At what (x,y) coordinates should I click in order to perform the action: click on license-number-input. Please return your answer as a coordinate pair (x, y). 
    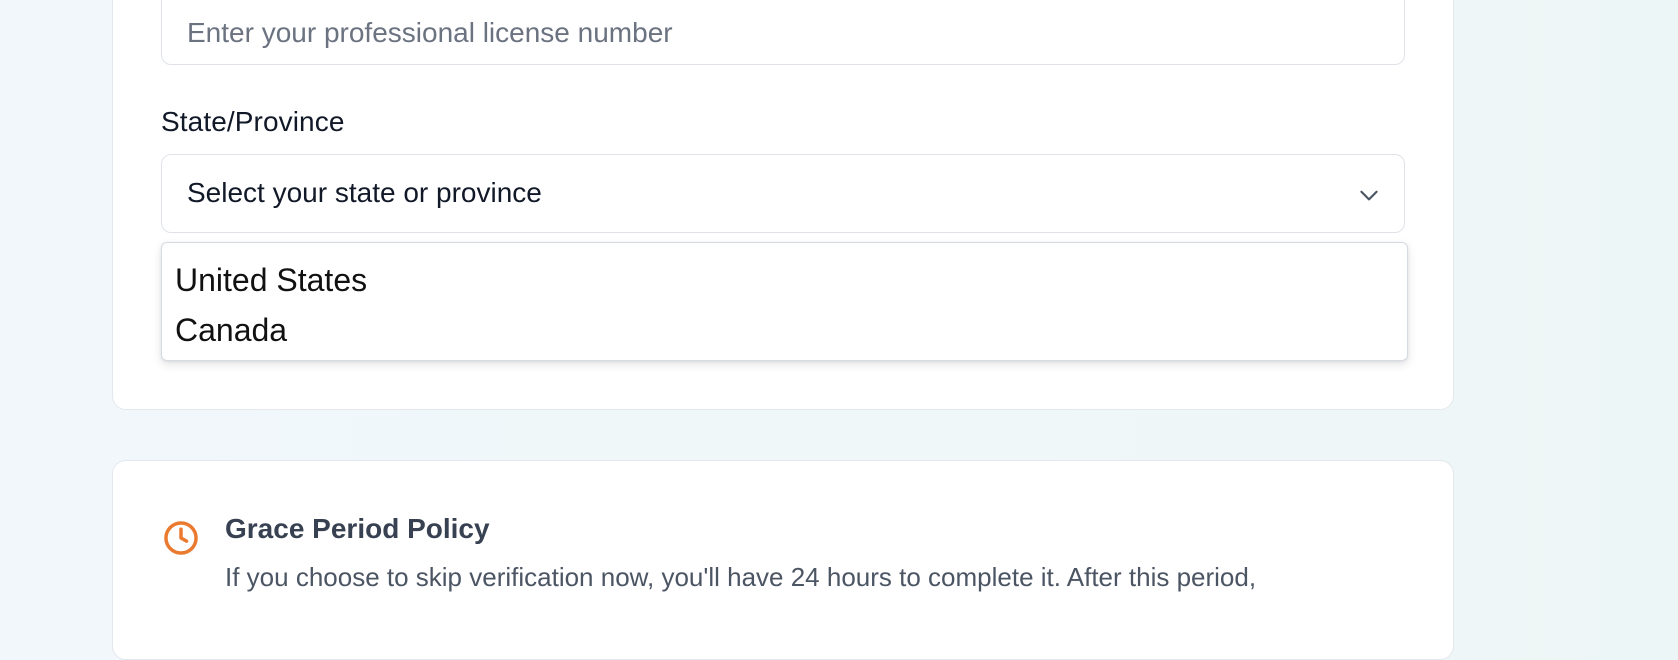
    Looking at the image, I should click on (783, 32).